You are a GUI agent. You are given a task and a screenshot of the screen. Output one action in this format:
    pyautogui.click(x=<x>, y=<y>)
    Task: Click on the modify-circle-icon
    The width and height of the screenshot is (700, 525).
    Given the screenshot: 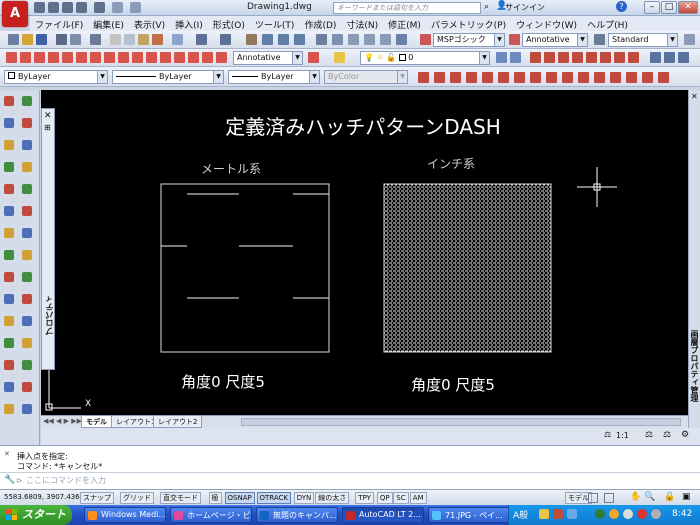 What is the action you would take?
    pyautogui.click(x=563, y=57)
    